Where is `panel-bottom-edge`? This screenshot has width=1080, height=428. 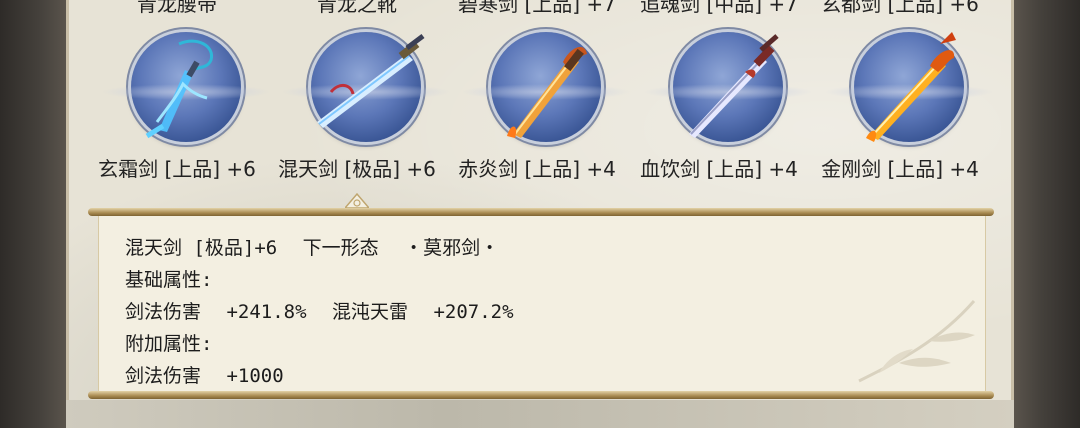
panel-bottom-edge is located at coordinates (540, 414).